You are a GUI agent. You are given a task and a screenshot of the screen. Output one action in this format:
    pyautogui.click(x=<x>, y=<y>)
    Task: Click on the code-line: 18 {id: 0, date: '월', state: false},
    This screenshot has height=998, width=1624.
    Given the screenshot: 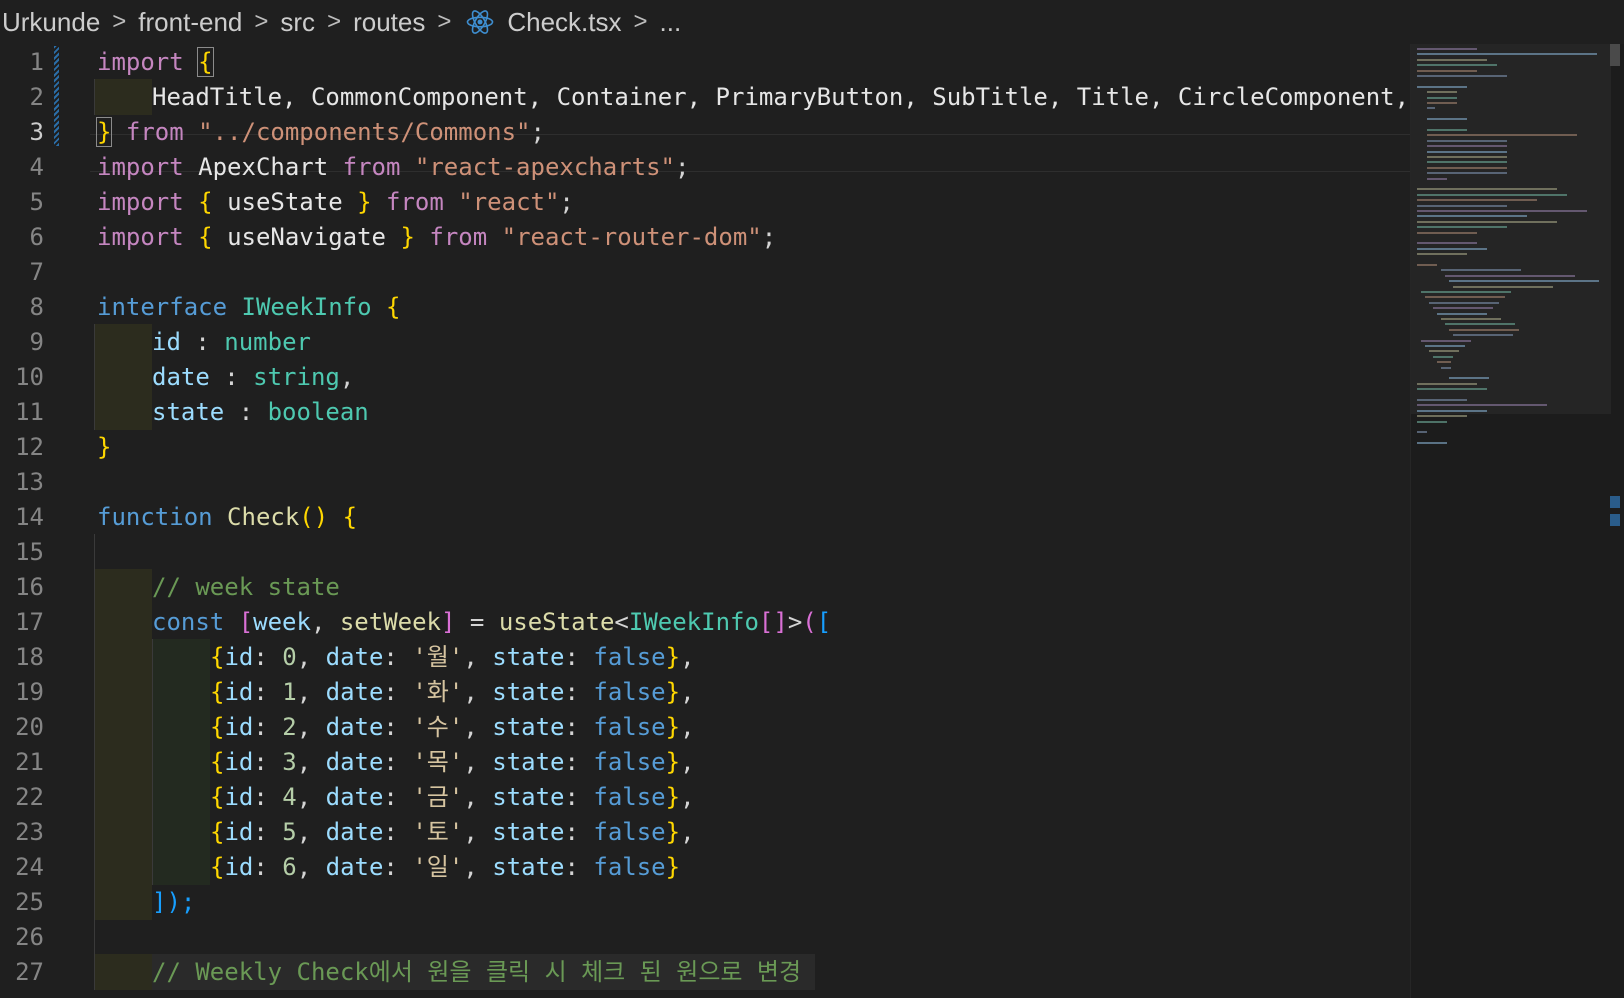 What is the action you would take?
    pyautogui.click(x=705, y=657)
    